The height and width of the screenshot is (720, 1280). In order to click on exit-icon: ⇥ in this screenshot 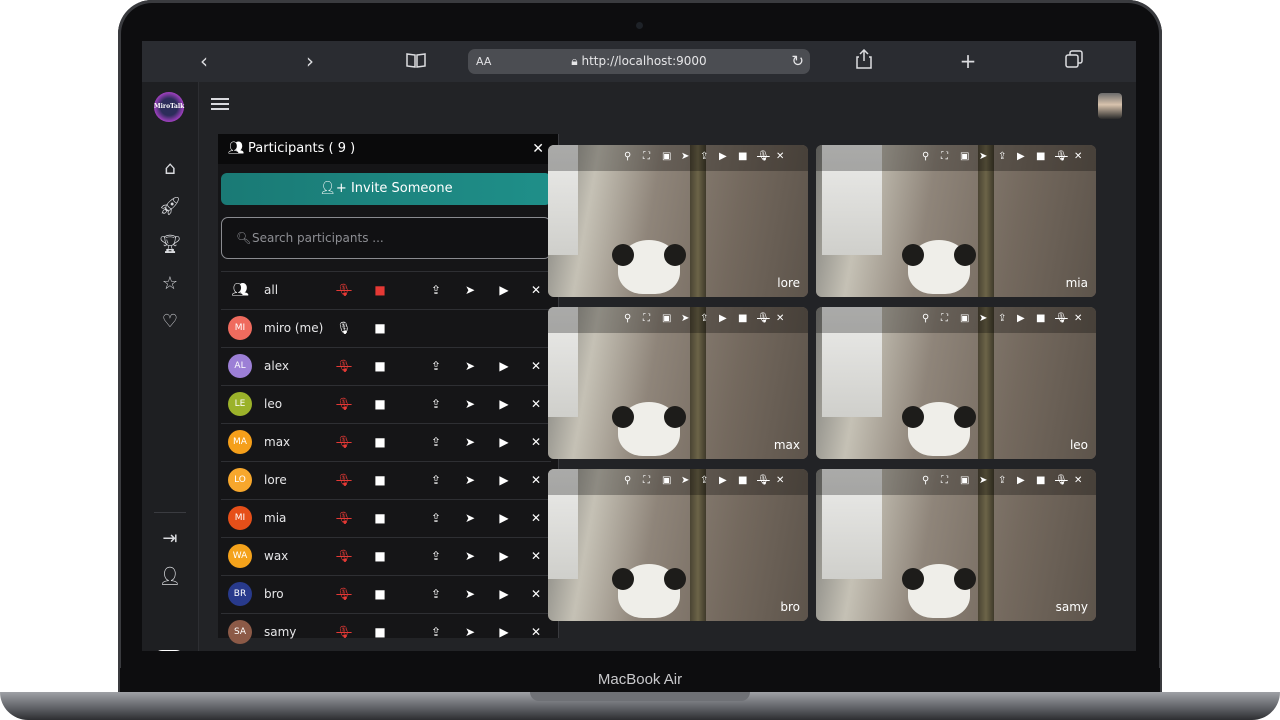, I will do `click(170, 539)`.